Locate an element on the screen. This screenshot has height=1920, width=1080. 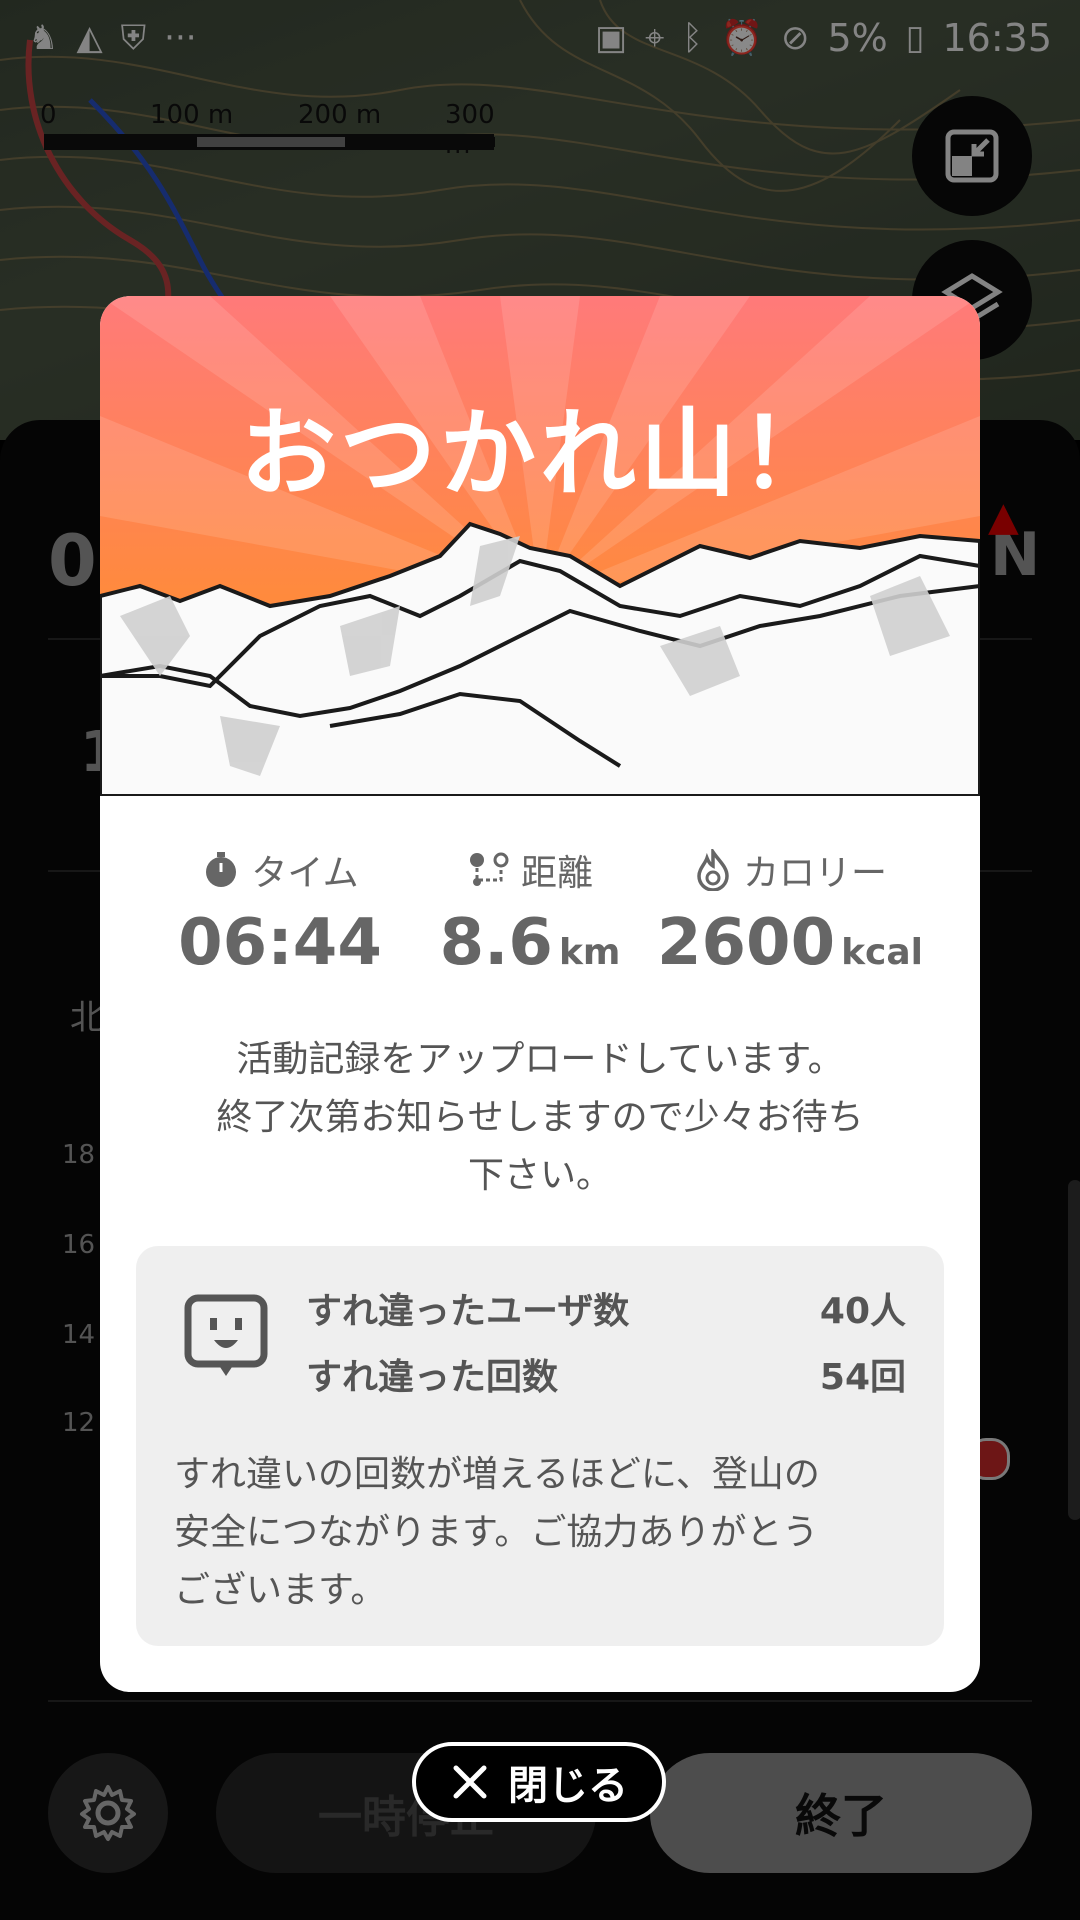
passby-count-value: 54回 is located at coordinates (862, 1377).